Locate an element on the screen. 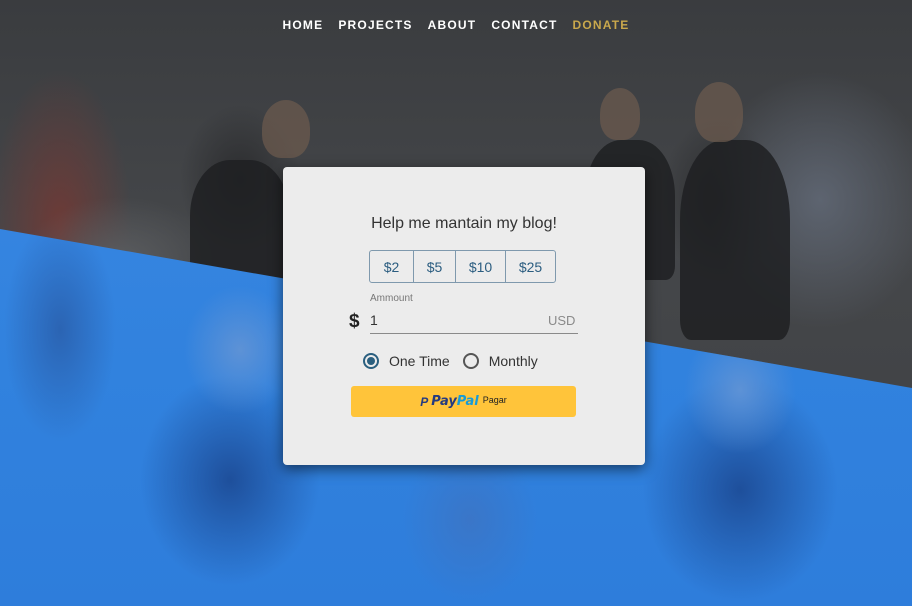  monthly-label: Monthly is located at coordinates (513, 361).